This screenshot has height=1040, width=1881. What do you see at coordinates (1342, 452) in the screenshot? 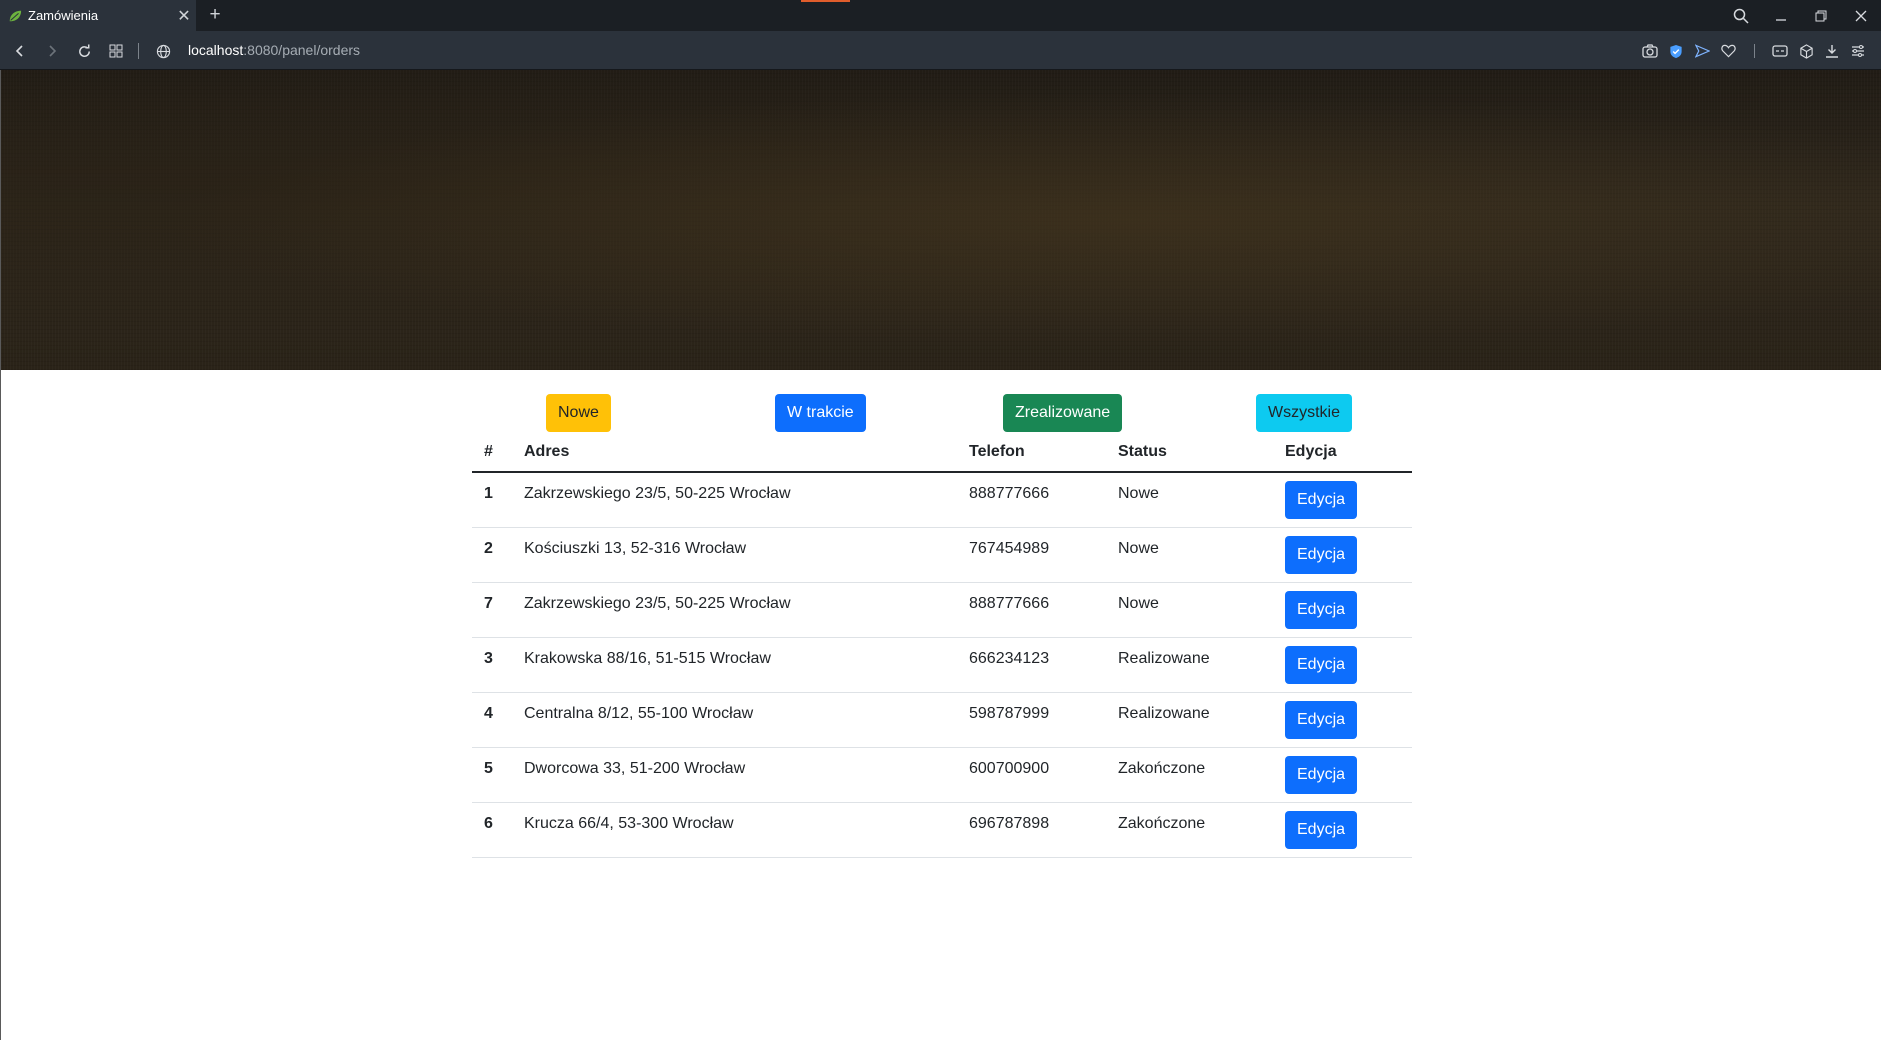
I see `column-header-edit: Edycja` at bounding box center [1342, 452].